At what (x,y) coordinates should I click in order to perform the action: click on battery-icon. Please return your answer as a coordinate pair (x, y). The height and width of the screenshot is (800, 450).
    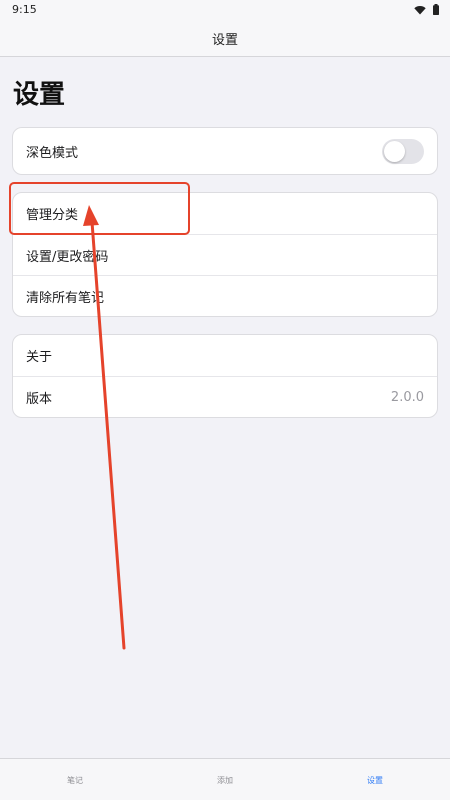
    Looking at the image, I should click on (436, 9).